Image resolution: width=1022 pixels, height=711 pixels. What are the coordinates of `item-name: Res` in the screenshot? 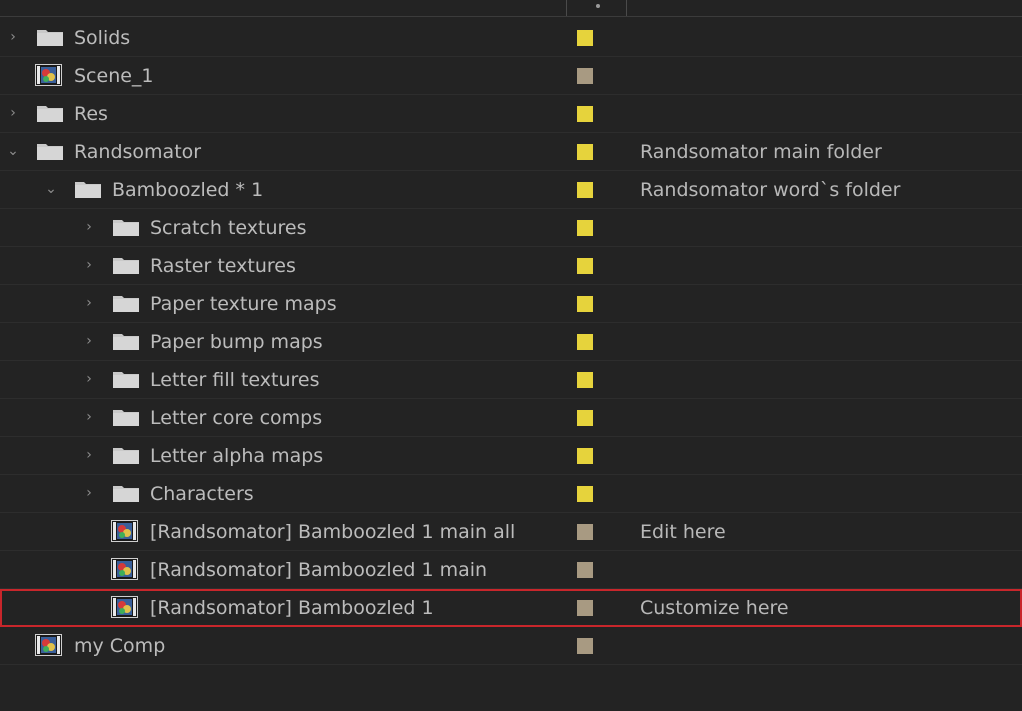 It's located at (91, 114).